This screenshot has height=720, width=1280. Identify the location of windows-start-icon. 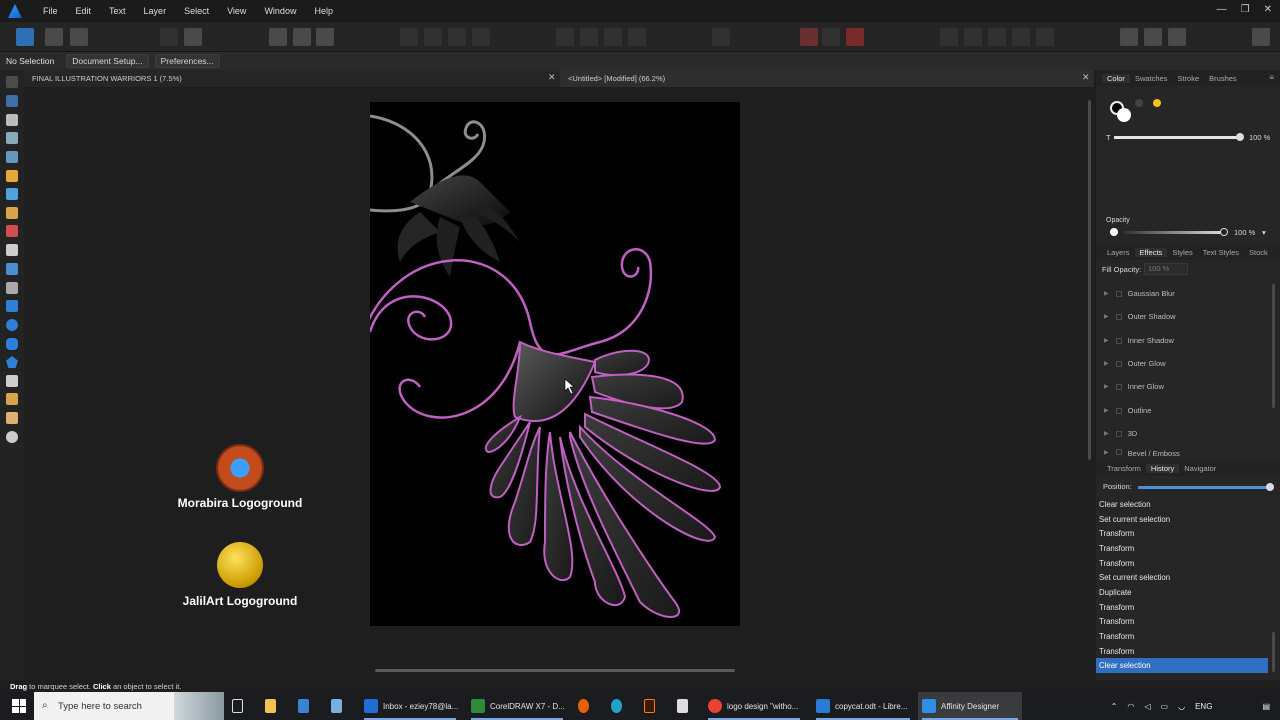
(19, 706).